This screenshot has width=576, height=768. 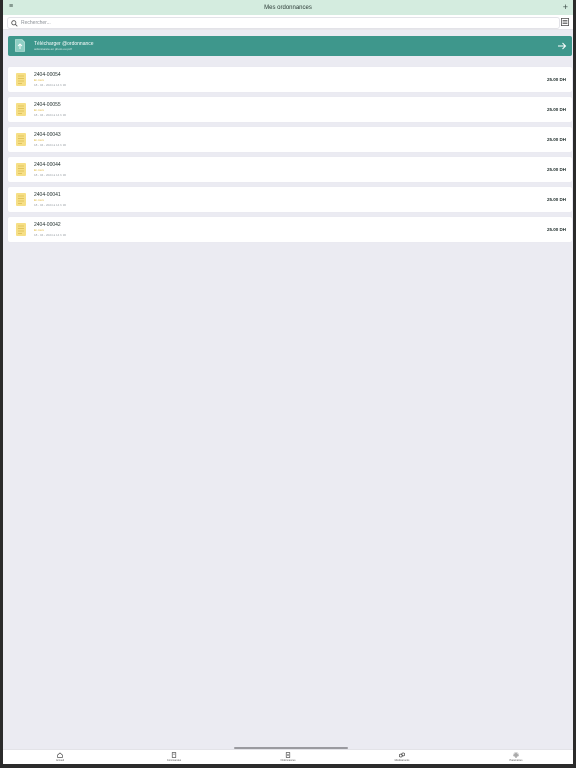 What do you see at coordinates (565, 22) in the screenshot?
I see `filter-icon` at bounding box center [565, 22].